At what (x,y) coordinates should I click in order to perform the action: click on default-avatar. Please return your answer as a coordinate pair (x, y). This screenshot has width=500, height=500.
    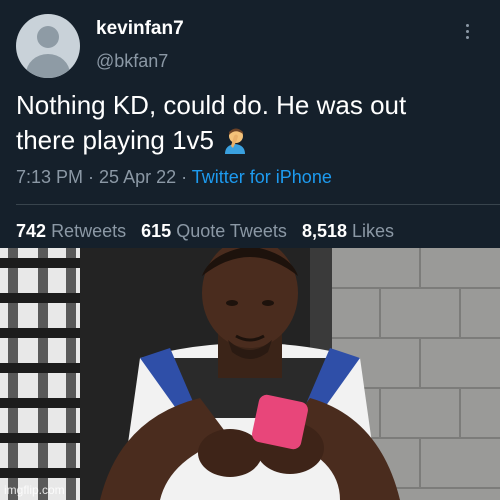
    Looking at the image, I should click on (48, 46).